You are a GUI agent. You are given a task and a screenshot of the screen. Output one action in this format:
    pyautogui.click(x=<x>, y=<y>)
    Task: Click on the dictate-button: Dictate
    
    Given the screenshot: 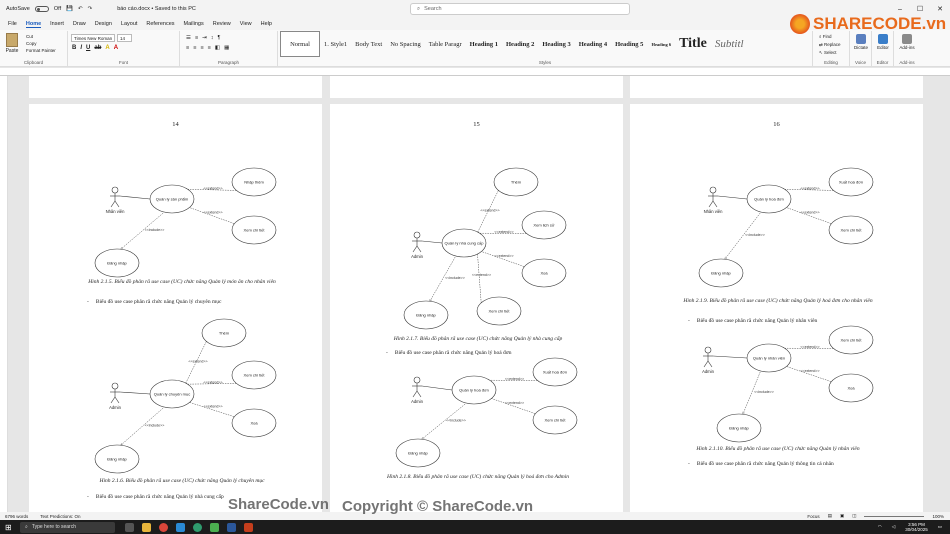 What is the action you would take?
    pyautogui.click(x=861, y=42)
    